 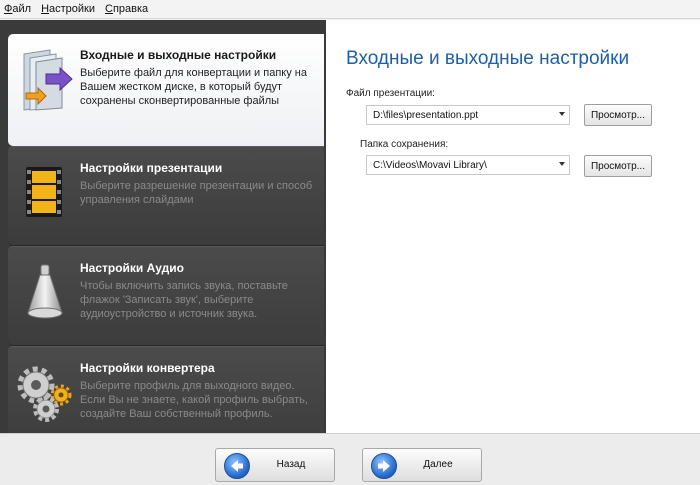 What do you see at coordinates (132, 268) in the screenshot?
I see `nav-item-title: Настройки Аудио` at bounding box center [132, 268].